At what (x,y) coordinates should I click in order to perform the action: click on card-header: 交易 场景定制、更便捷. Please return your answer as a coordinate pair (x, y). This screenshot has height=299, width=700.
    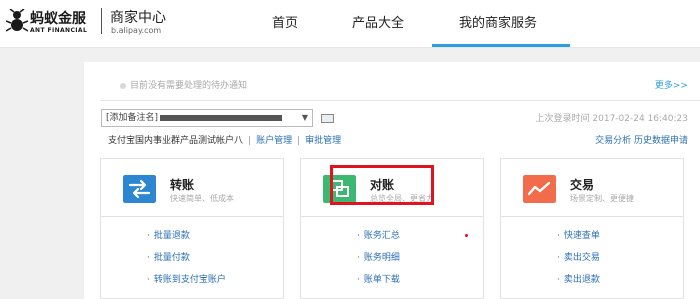
    Looking at the image, I should click on (592, 188).